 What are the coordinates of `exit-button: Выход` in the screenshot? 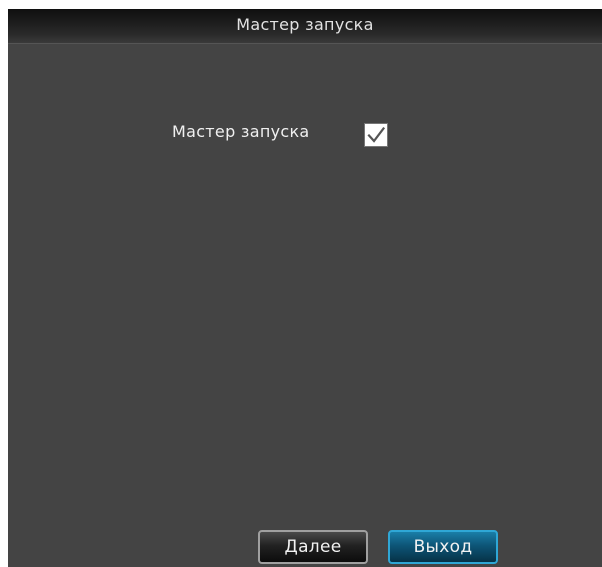 It's located at (443, 547).